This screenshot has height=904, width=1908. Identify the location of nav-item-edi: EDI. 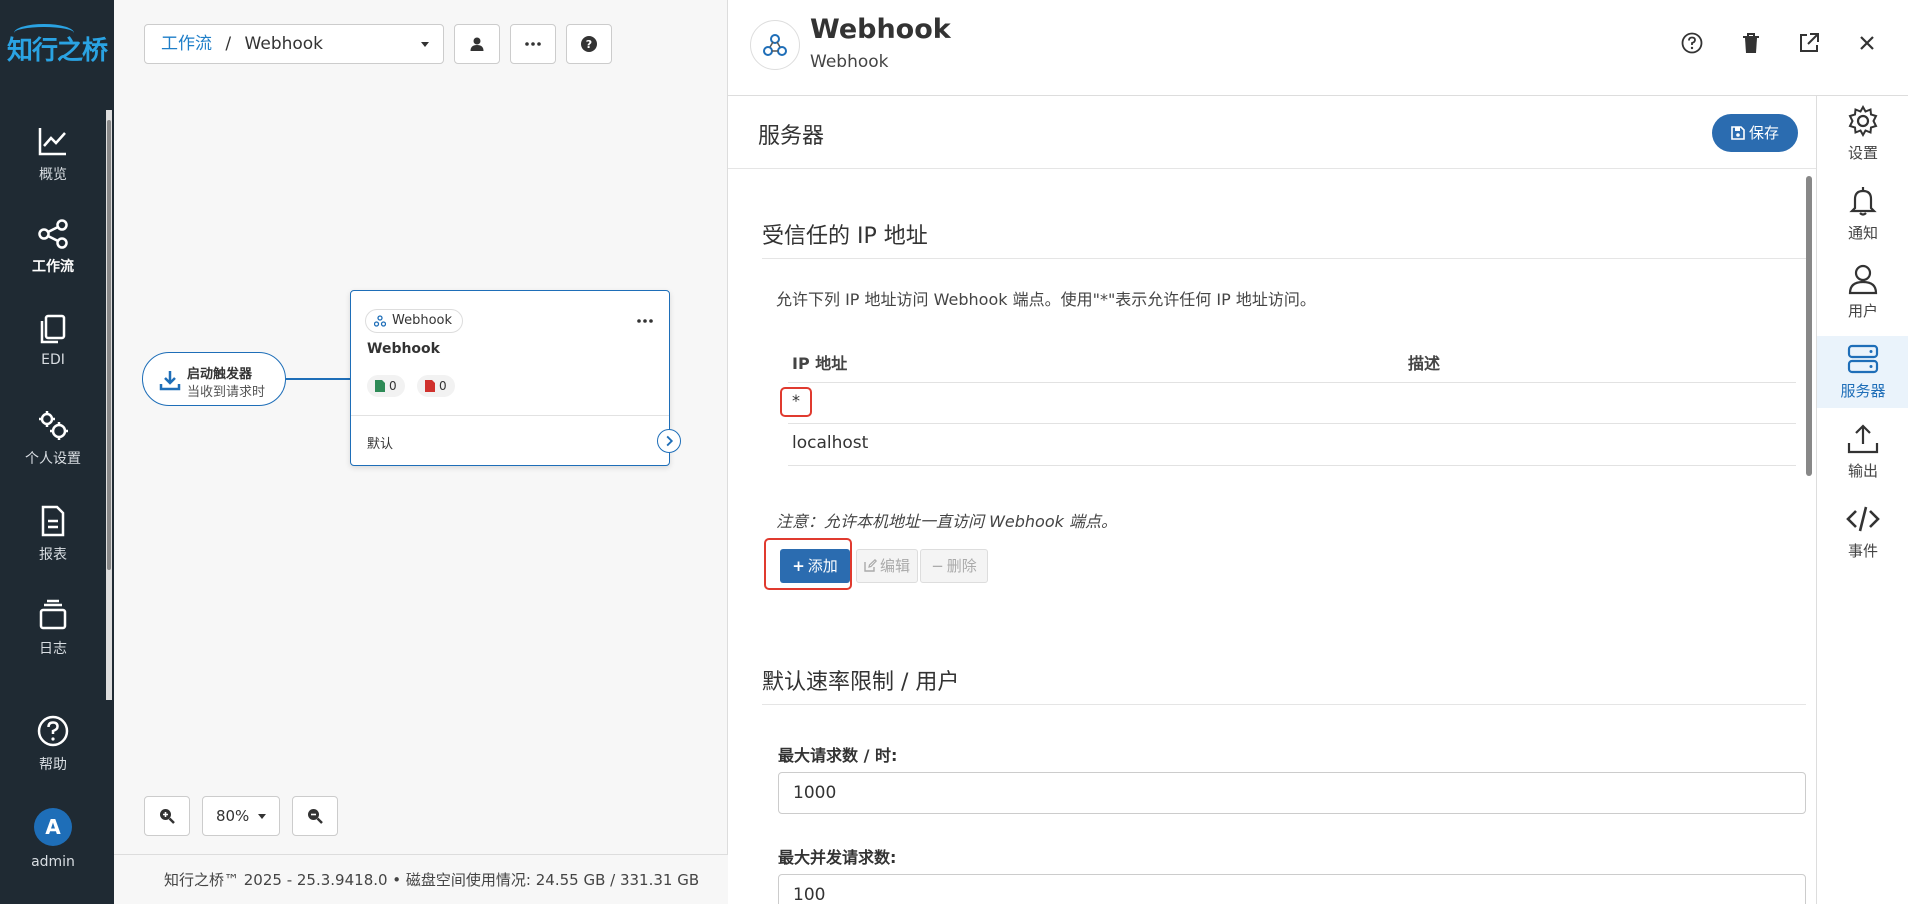
(53, 340).